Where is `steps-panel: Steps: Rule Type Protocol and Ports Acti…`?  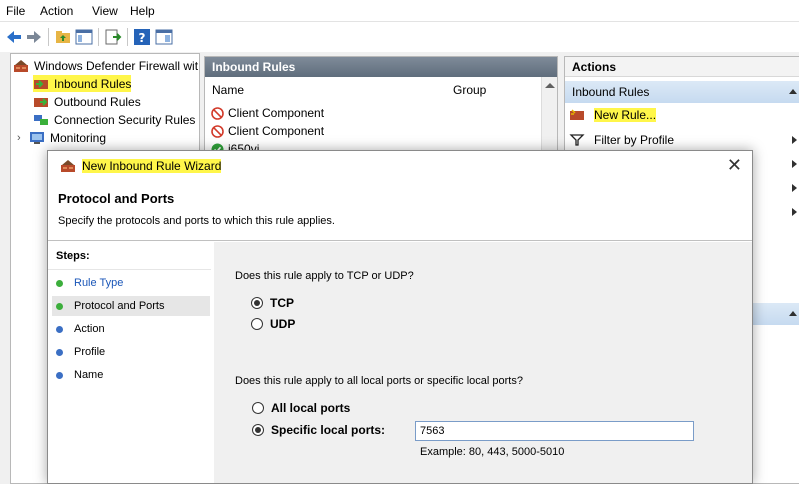
steps-panel: Steps: Rule Type Protocol and Ports Acti… is located at coordinates (131, 362).